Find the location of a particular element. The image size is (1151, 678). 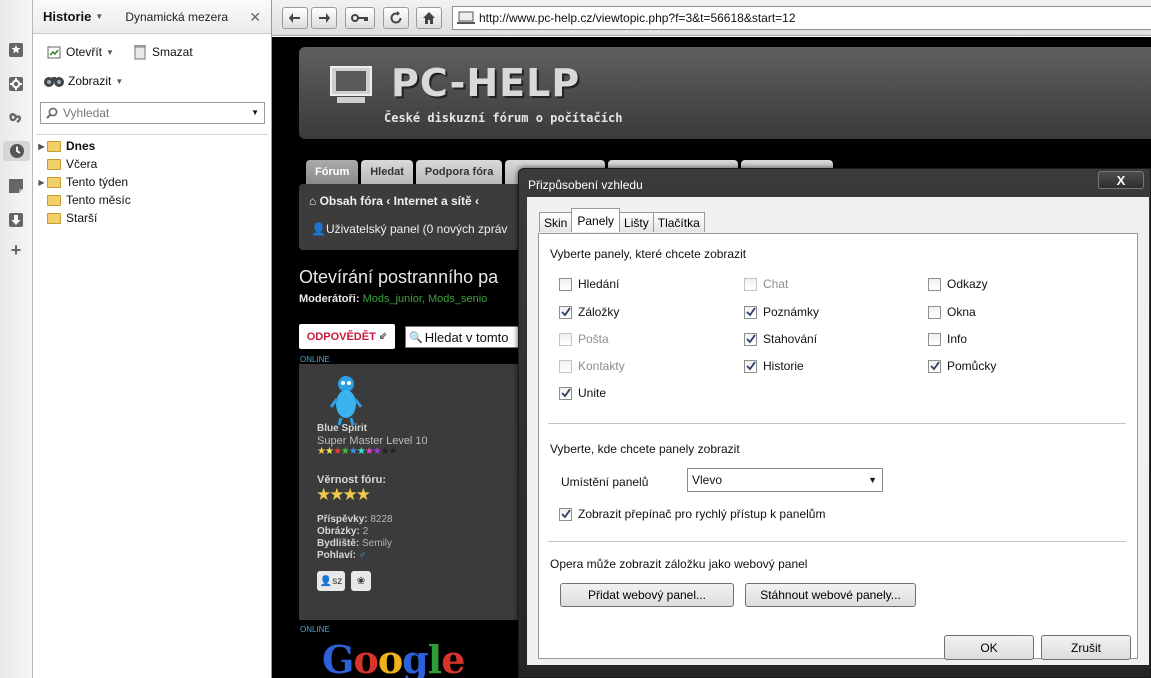

position-select: Vlevo ▼ is located at coordinates (785, 480).